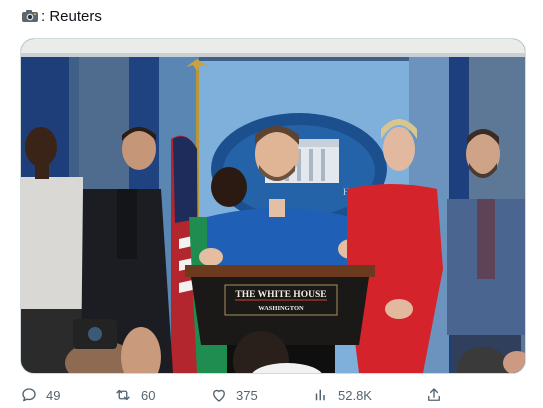 This screenshot has height=408, width=543. What do you see at coordinates (355, 395) in the screenshot?
I see `views-count: 52.8K` at bounding box center [355, 395].